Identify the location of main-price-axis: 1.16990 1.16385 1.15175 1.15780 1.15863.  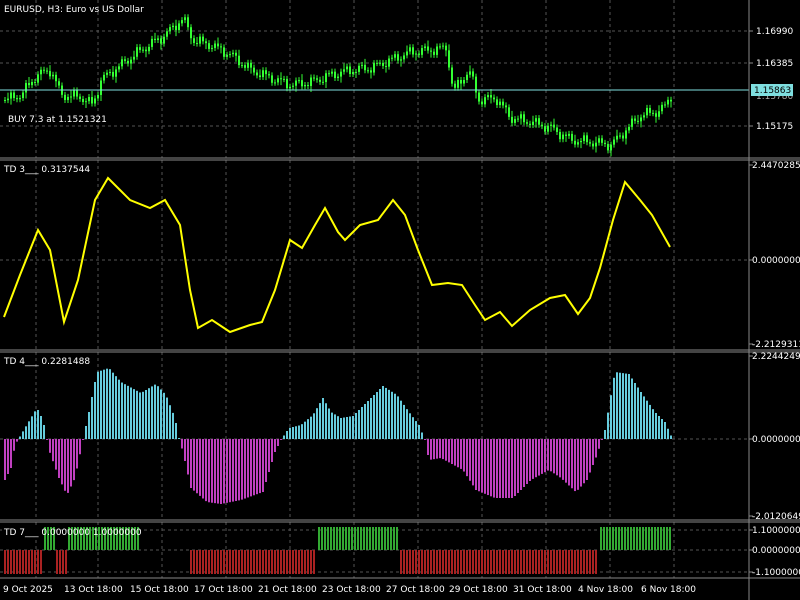
(771, 79).